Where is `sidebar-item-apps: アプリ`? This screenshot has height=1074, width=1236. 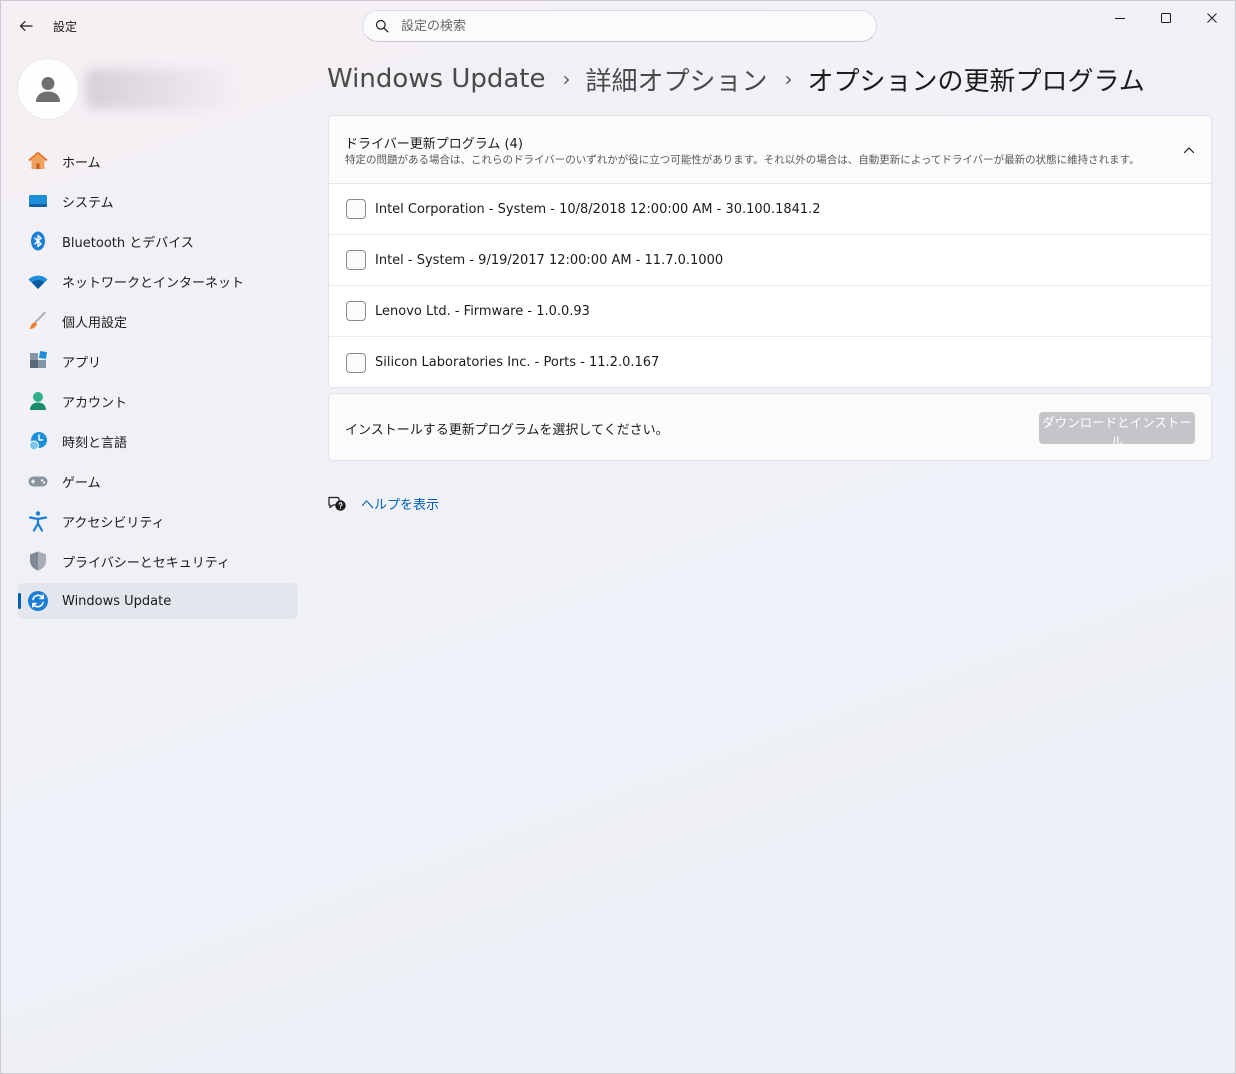 sidebar-item-apps: アプリ is located at coordinates (158, 361).